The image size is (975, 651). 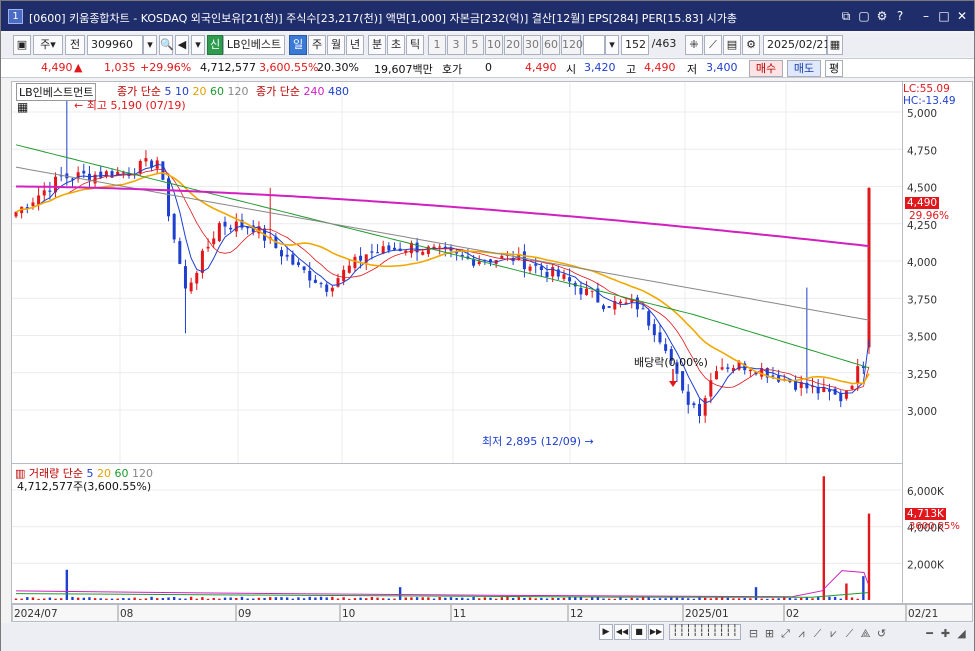 What do you see at coordinates (796, 45) in the screenshot?
I see `date-input: 2025/02/21` at bounding box center [796, 45].